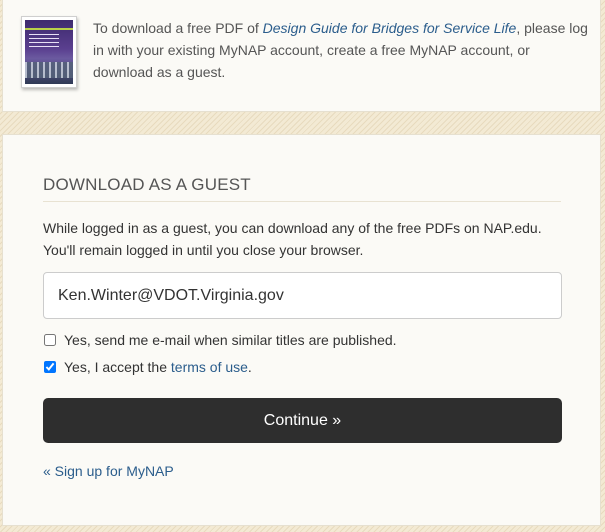 This screenshot has height=532, width=605. I want to click on continue-button: Continue », so click(302, 420).